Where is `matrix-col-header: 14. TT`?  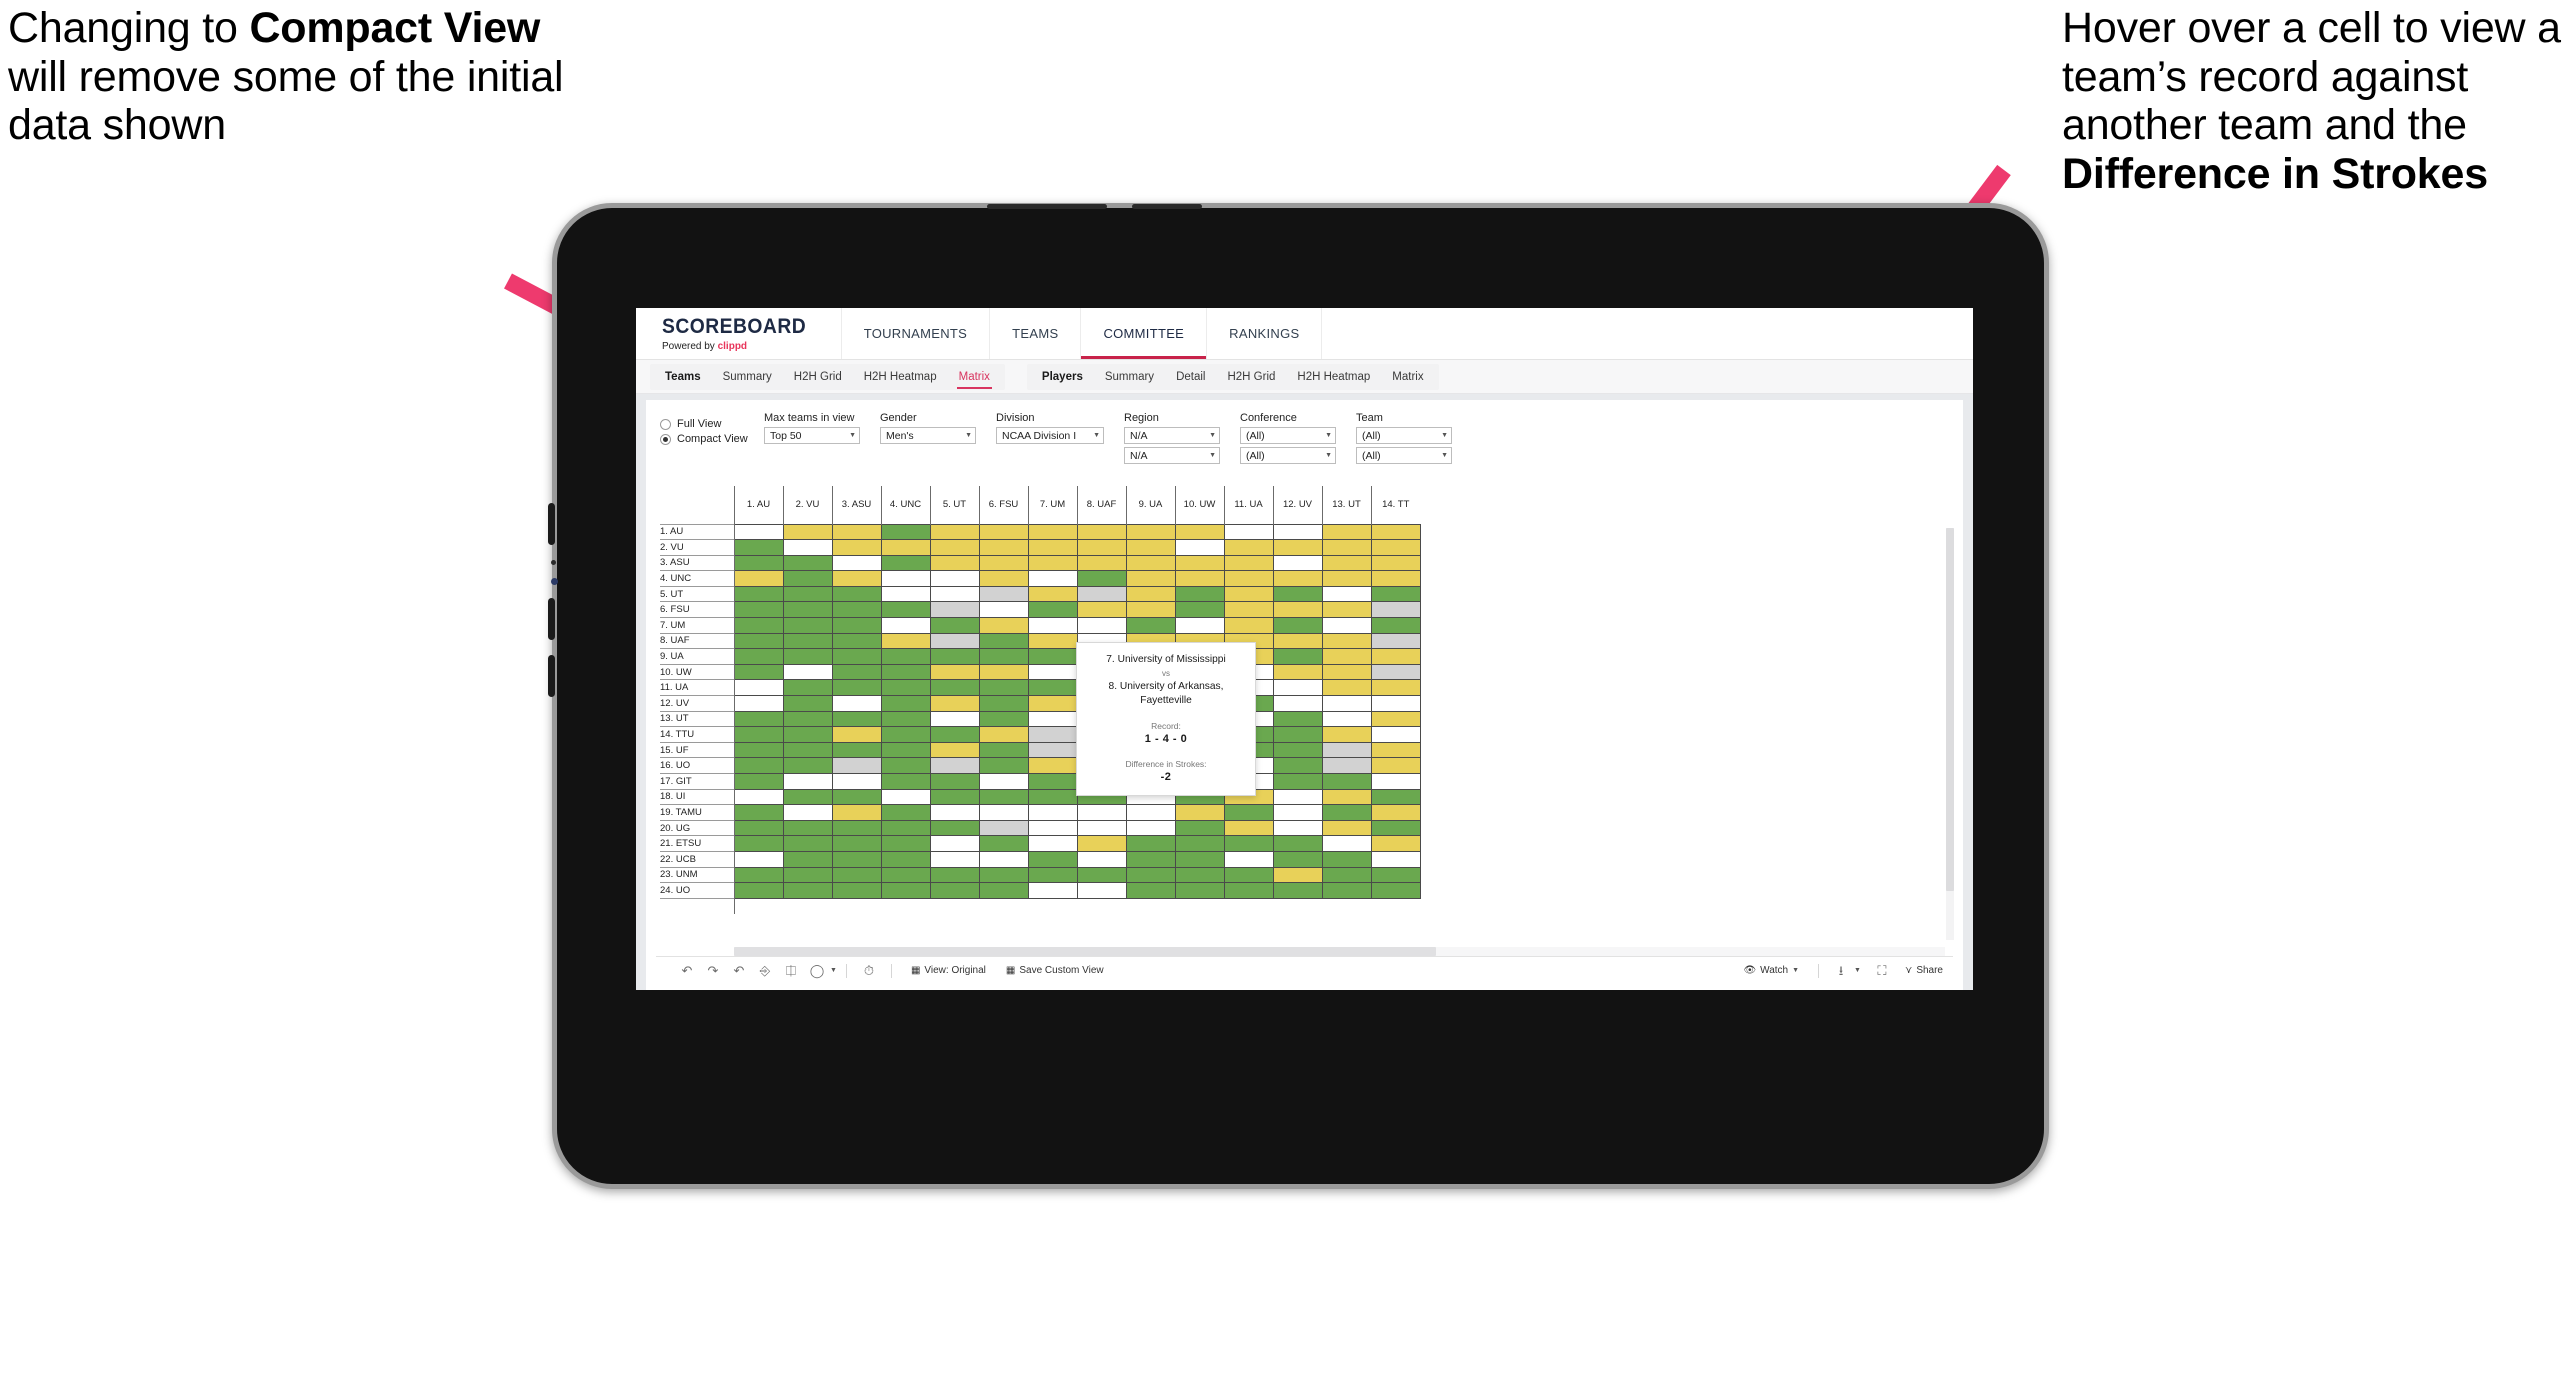 matrix-col-header: 14. TT is located at coordinates (1395, 505).